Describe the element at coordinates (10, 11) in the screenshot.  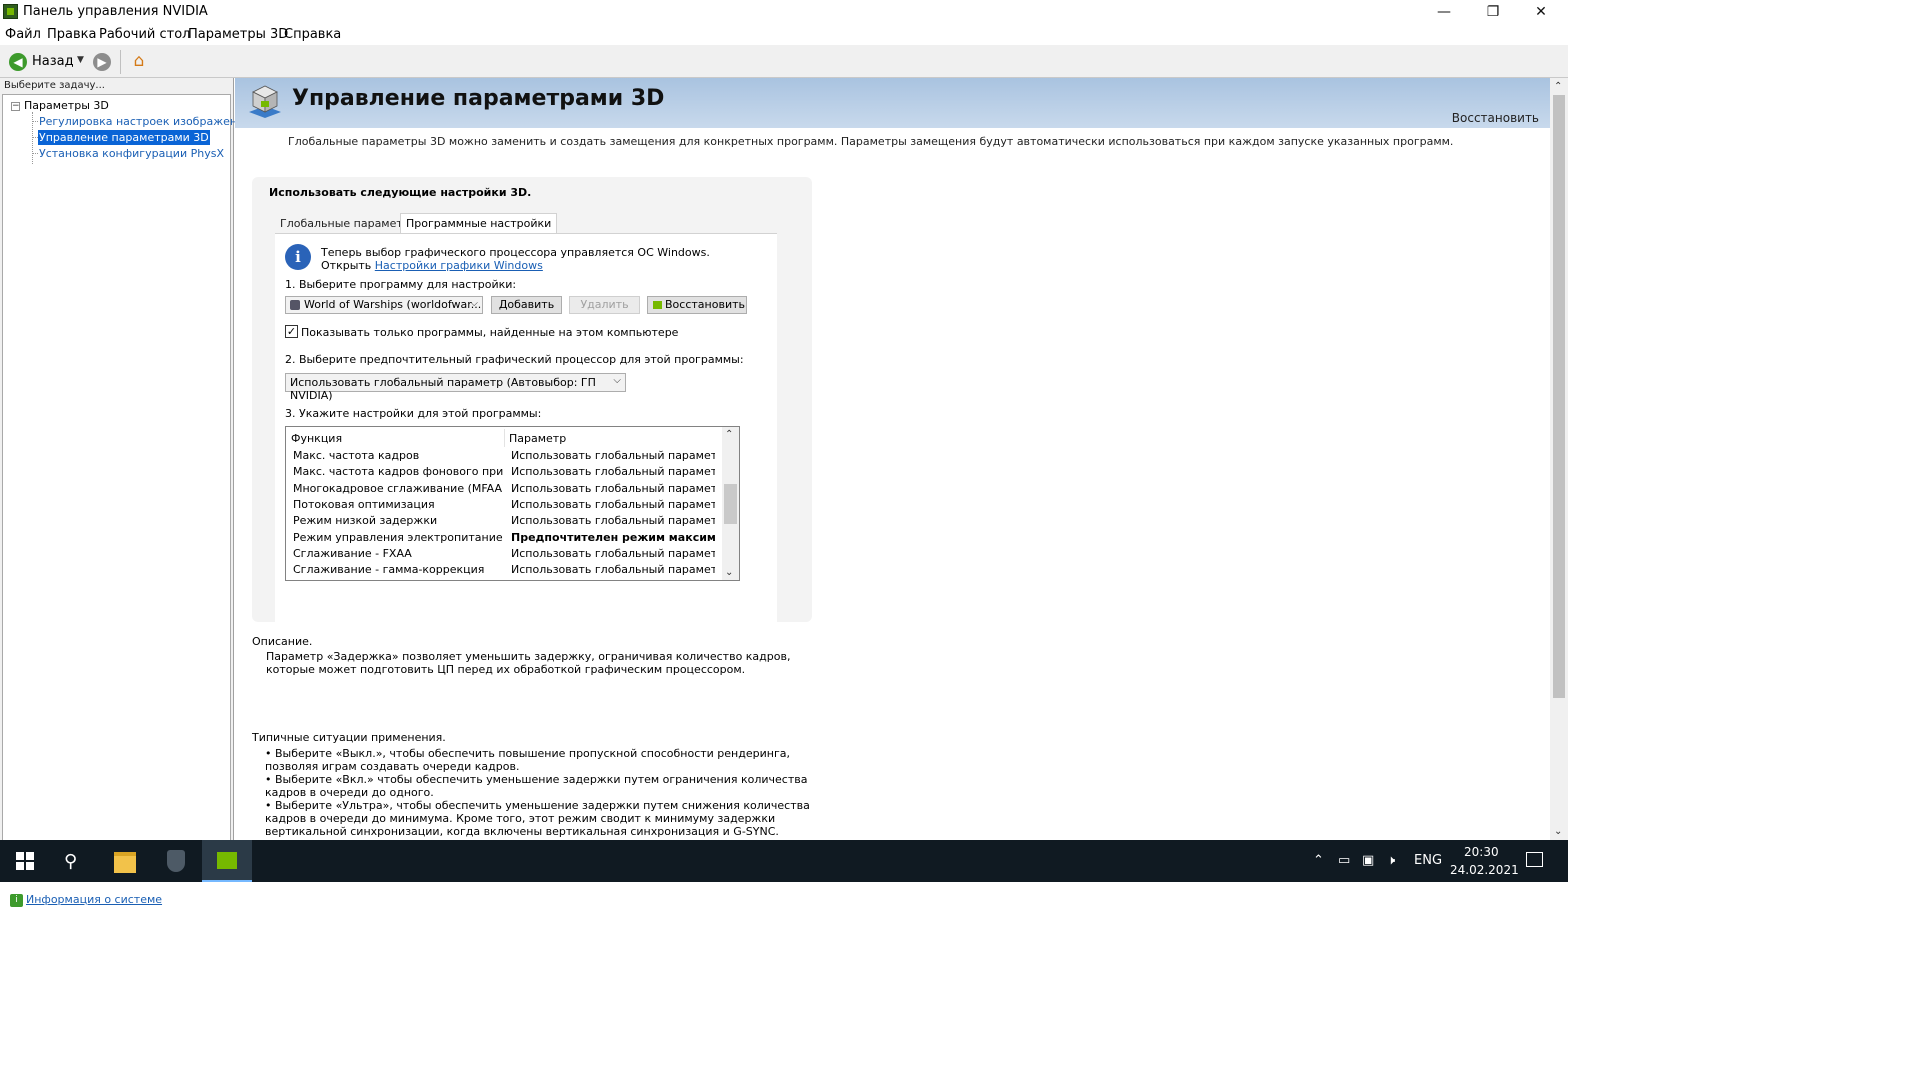
I see `nvidia-app-icon` at that location.